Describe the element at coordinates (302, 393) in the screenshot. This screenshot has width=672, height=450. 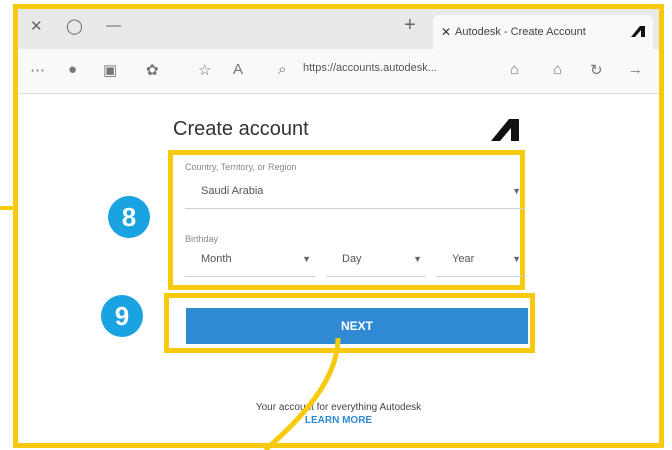
I see `annotation-arrow` at that location.